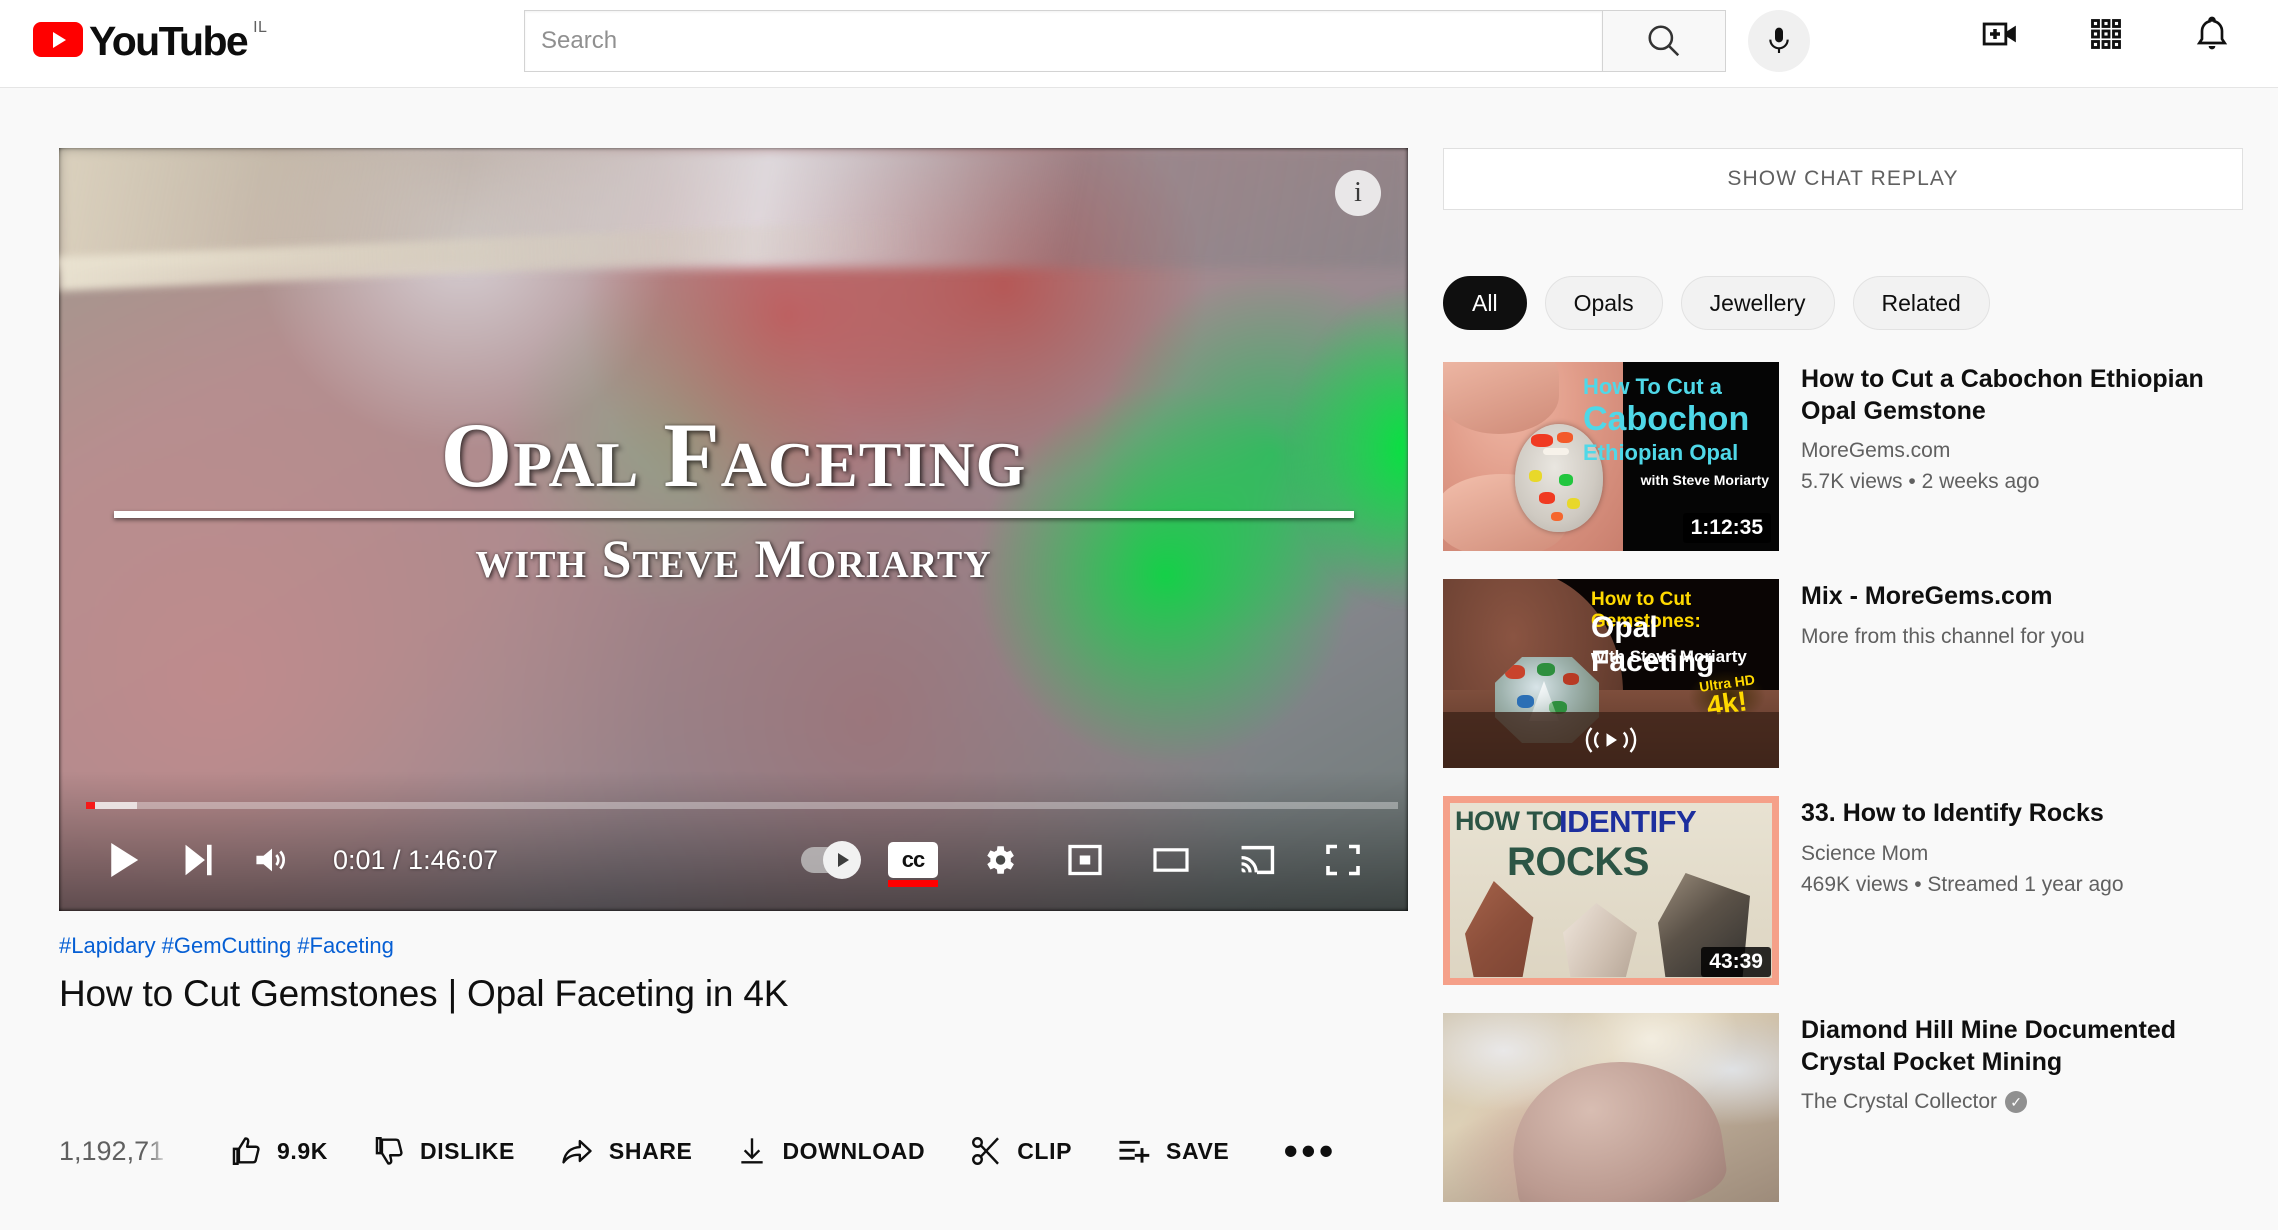  I want to click on info-icon: i, so click(1358, 192).